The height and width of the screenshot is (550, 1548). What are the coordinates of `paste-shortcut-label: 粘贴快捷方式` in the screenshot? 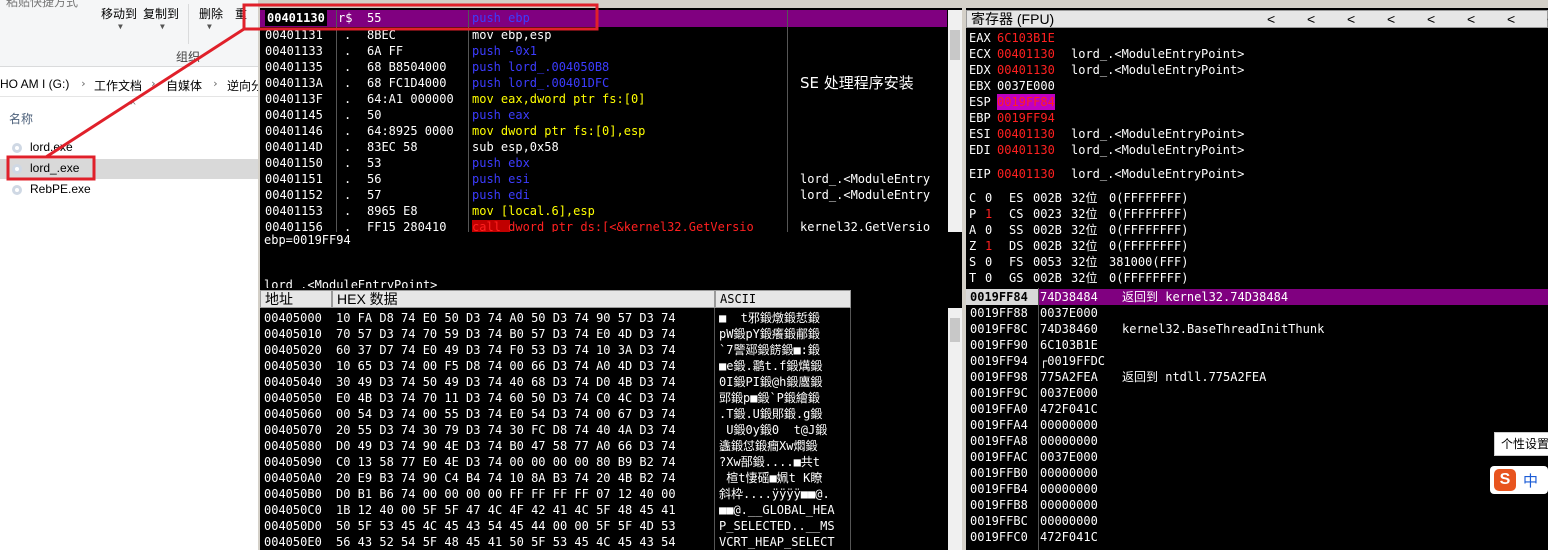 It's located at (42, 5).